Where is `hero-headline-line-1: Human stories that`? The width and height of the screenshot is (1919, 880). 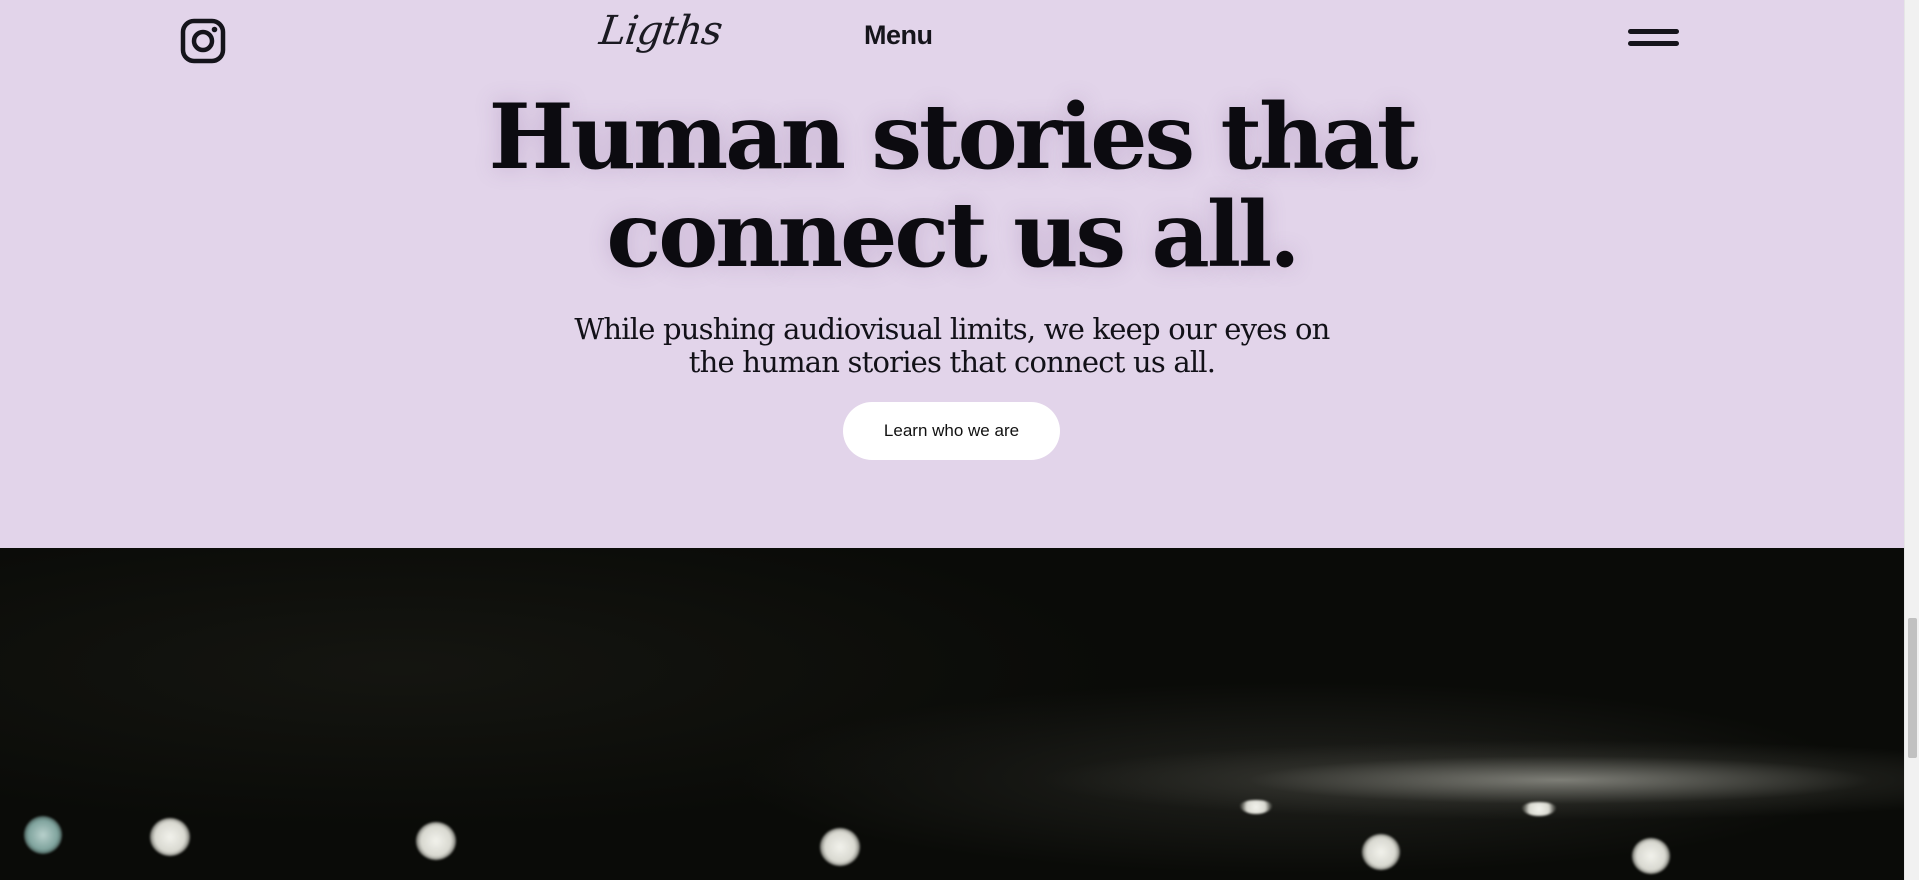 hero-headline-line-1: Human stories that is located at coordinates (953, 137).